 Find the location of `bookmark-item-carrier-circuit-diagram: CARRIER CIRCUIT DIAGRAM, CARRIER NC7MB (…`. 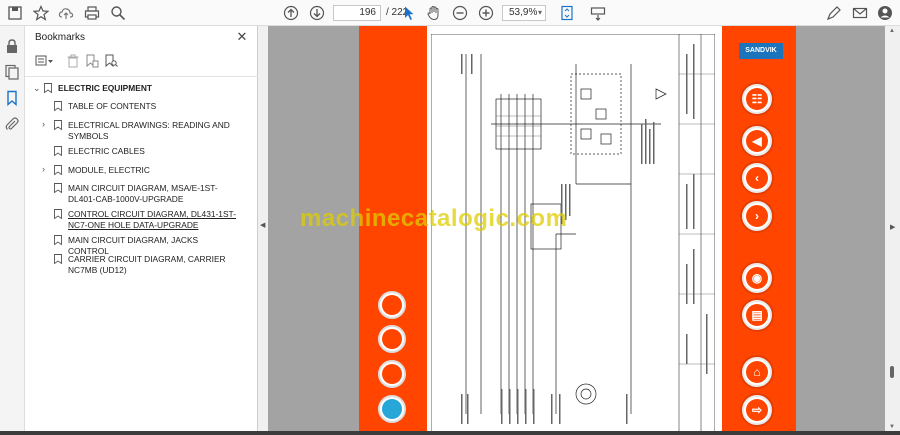

bookmark-item-carrier-circuit-diagram: CARRIER CIRCUIT DIAGRAM, CARRIER NC7MB (… is located at coordinates (147, 265).